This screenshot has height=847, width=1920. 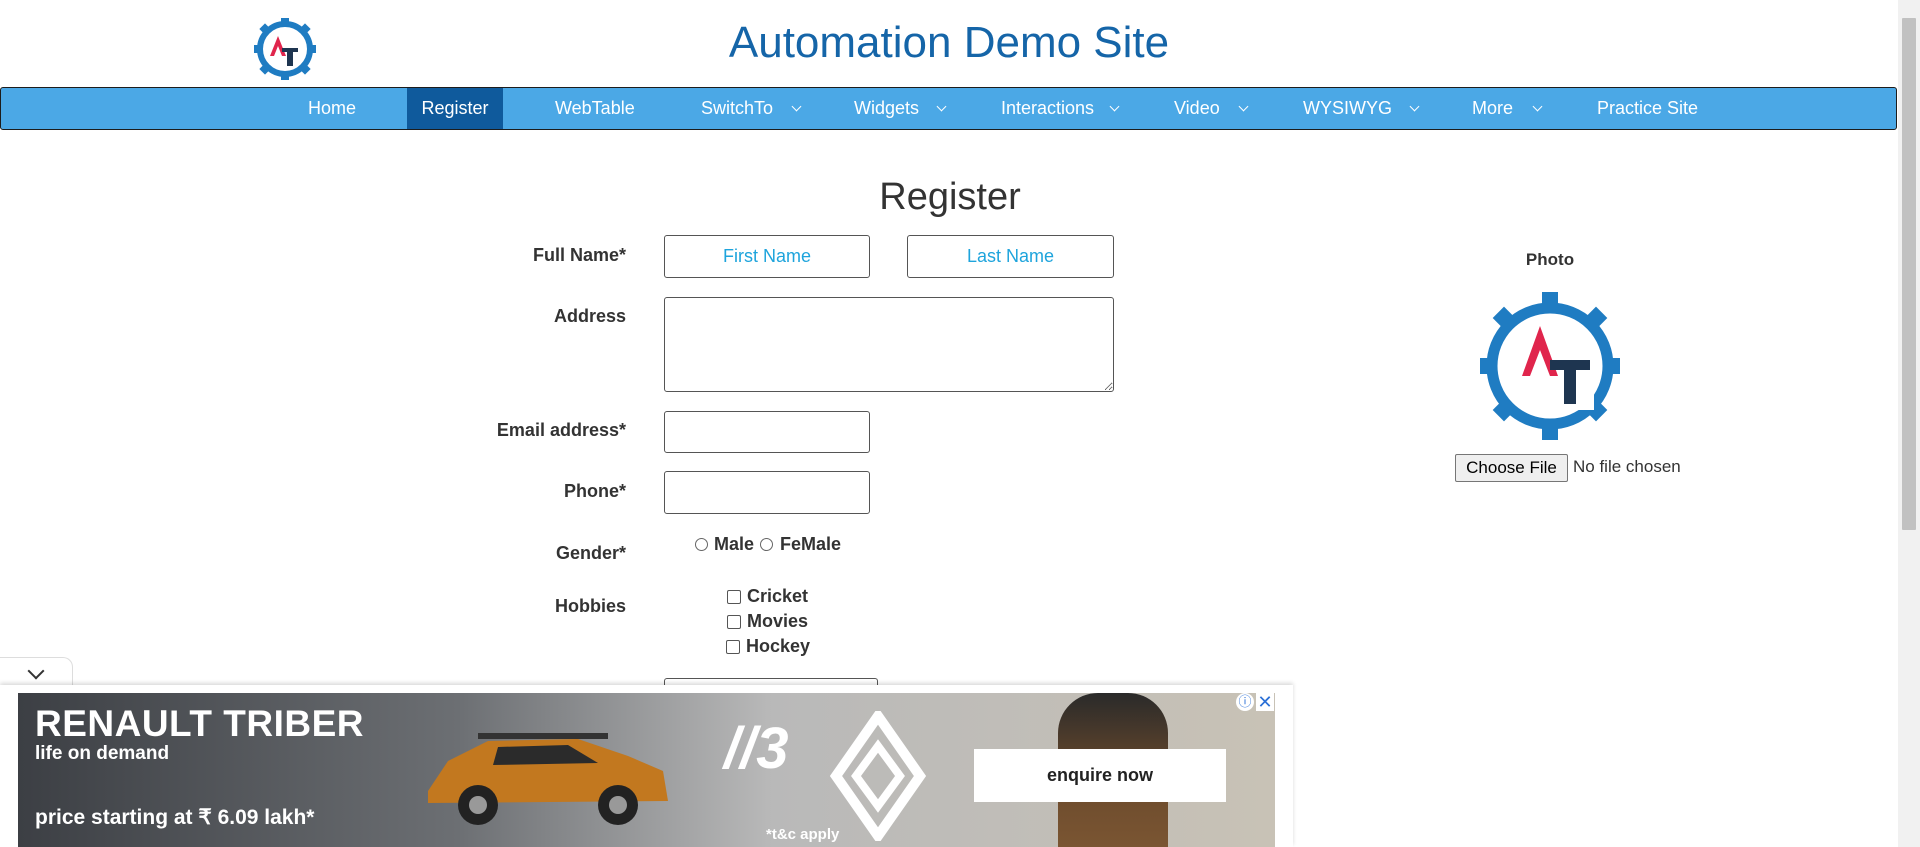 I want to click on first-name-input, so click(x=767, y=256).